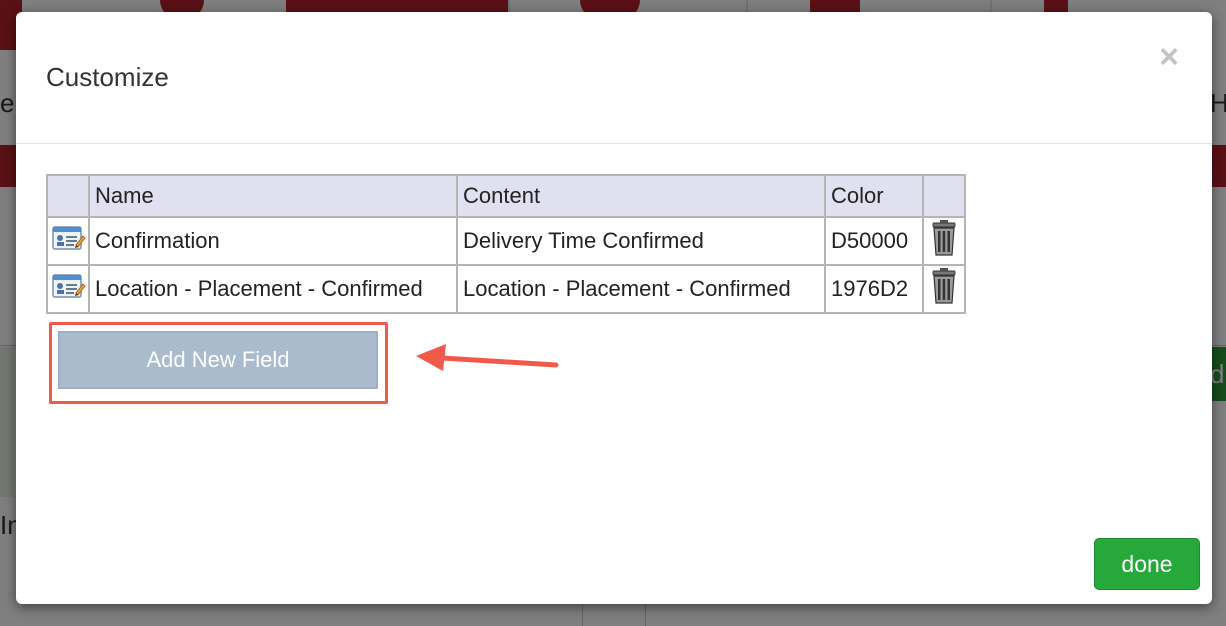  Describe the element at coordinates (874, 289) in the screenshot. I see `row-color: 1976D2` at that location.